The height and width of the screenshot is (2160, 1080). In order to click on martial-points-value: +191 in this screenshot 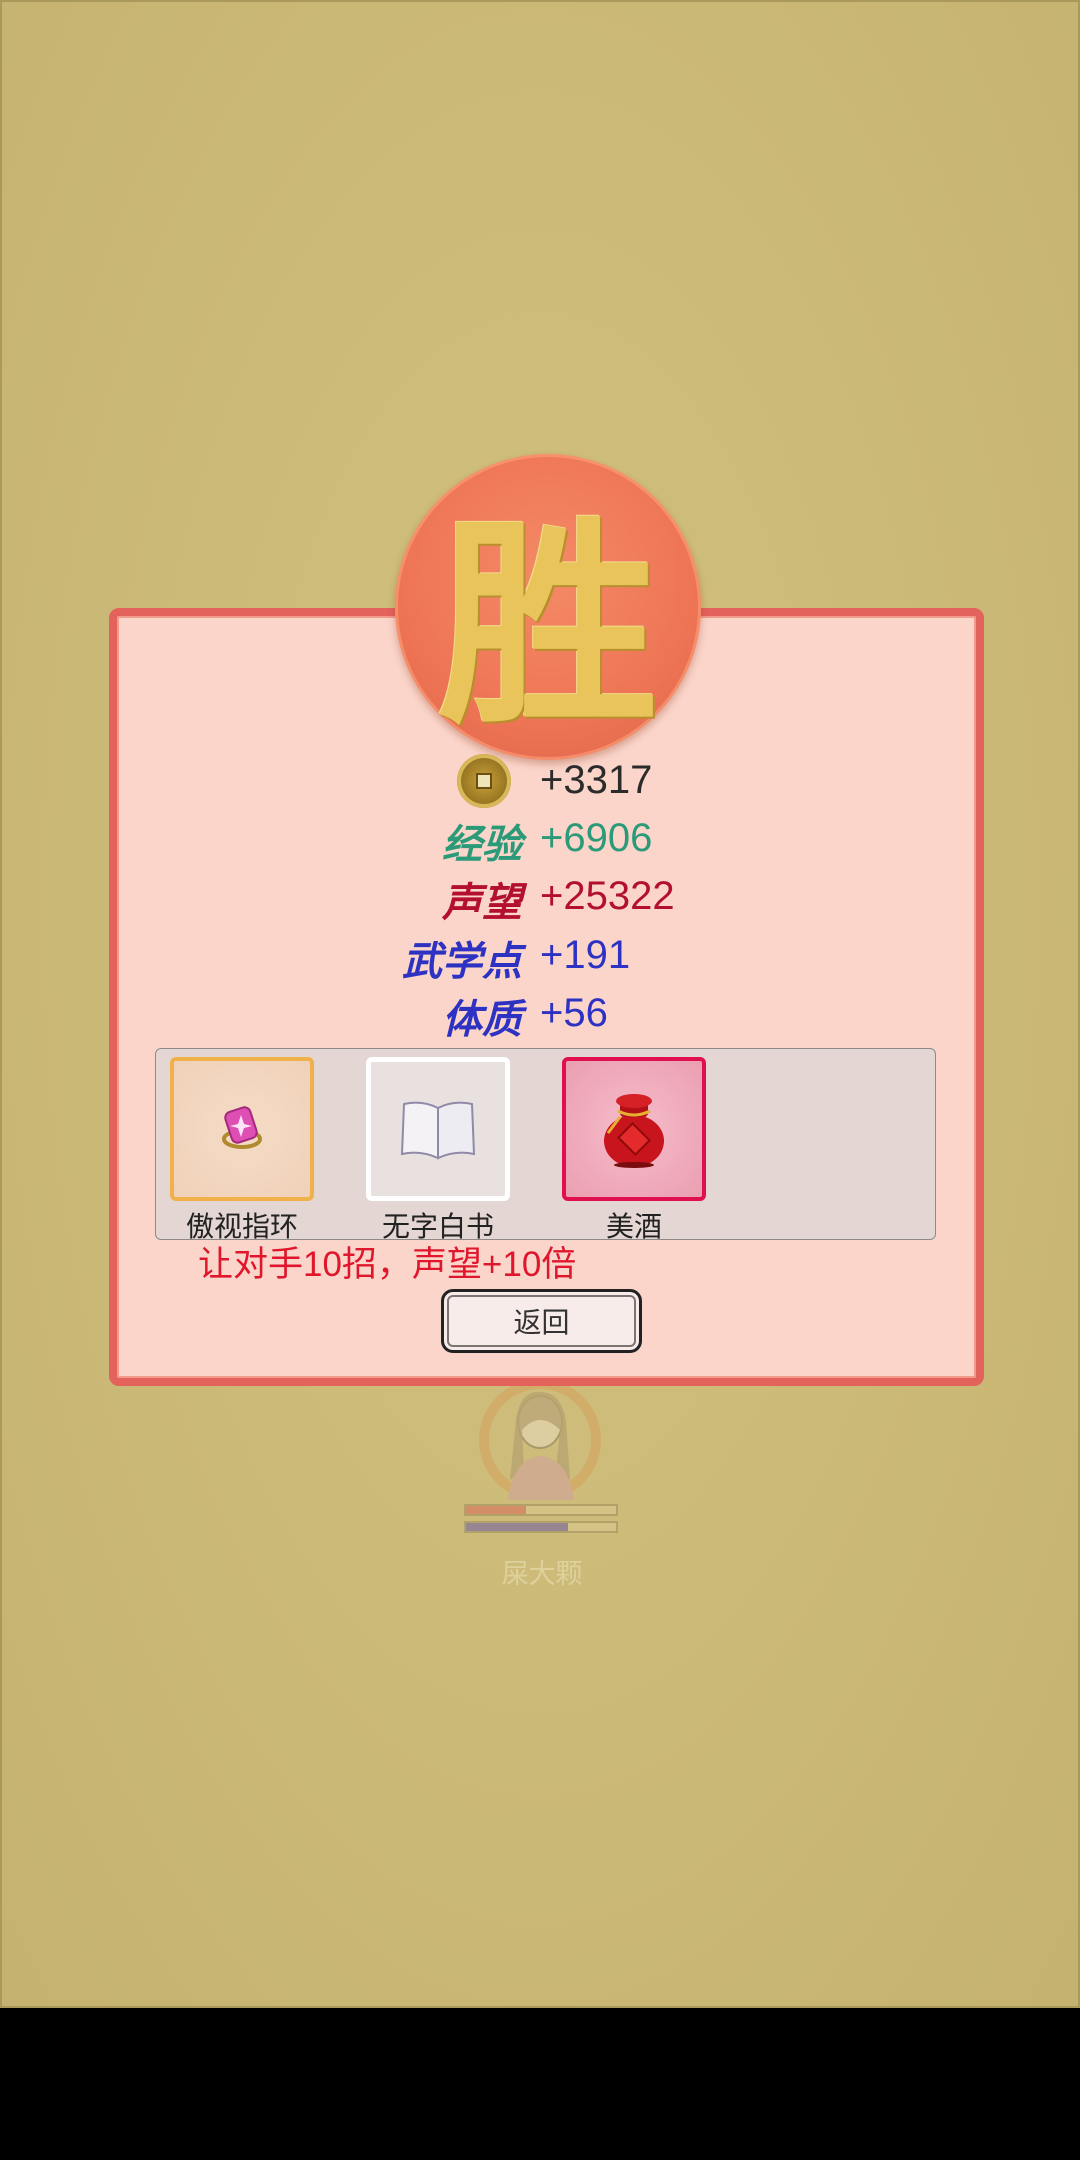, I will do `click(585, 955)`.